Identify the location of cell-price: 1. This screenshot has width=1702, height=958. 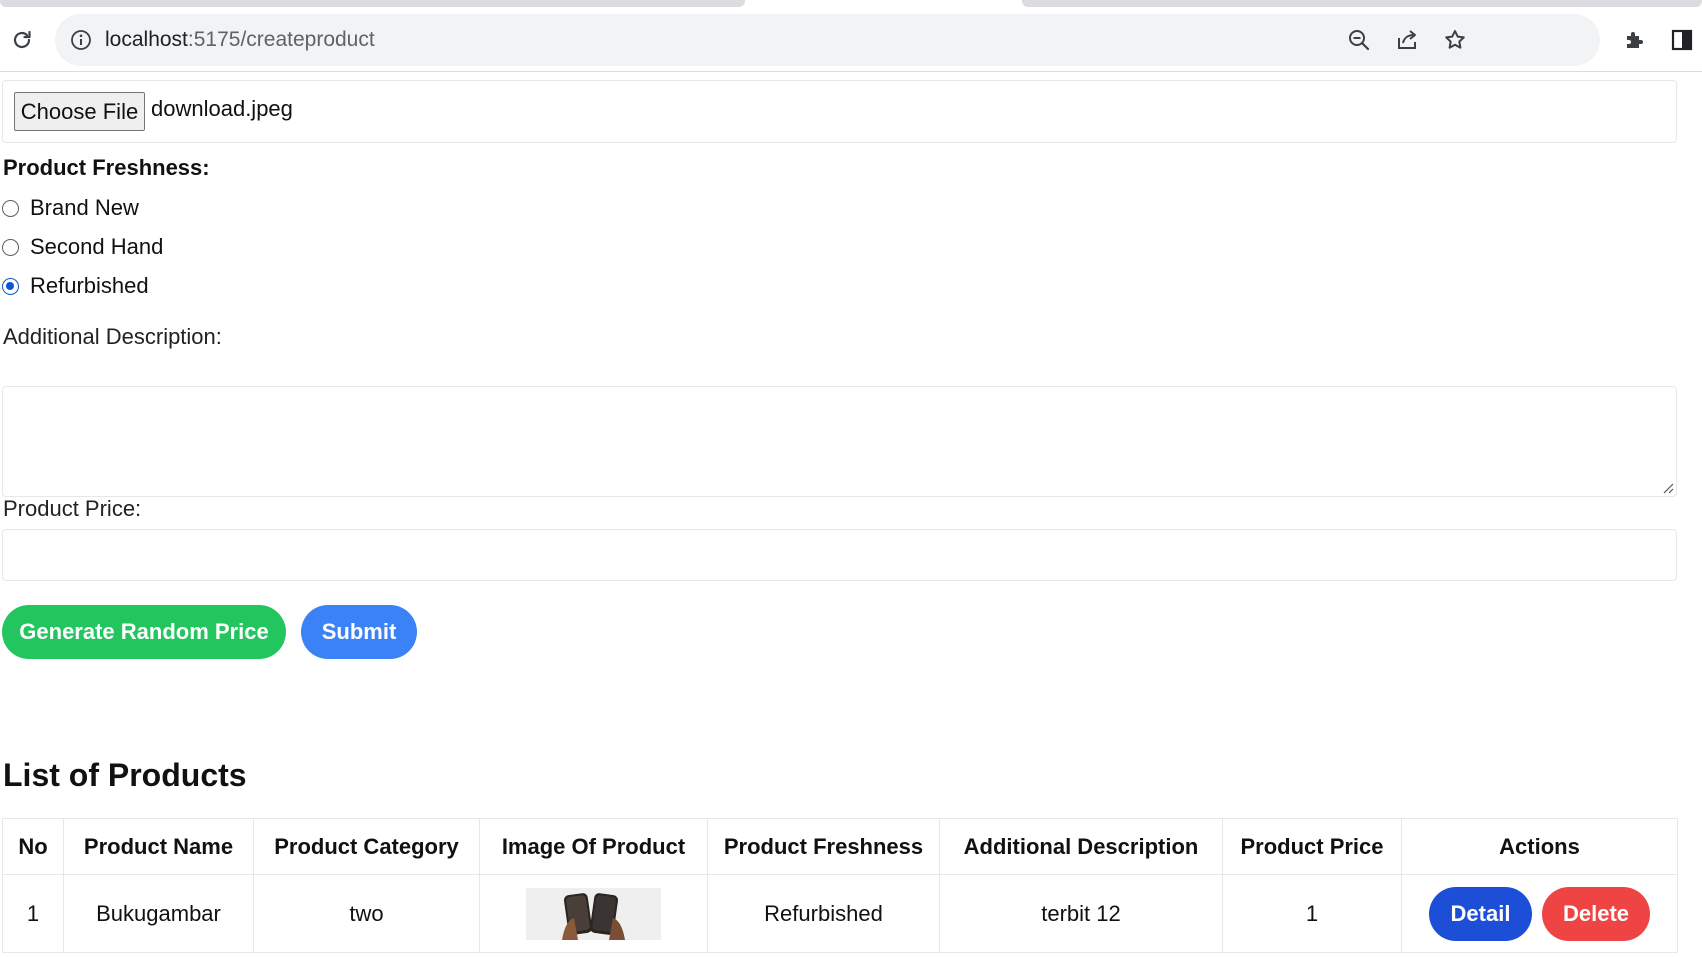
(1312, 913).